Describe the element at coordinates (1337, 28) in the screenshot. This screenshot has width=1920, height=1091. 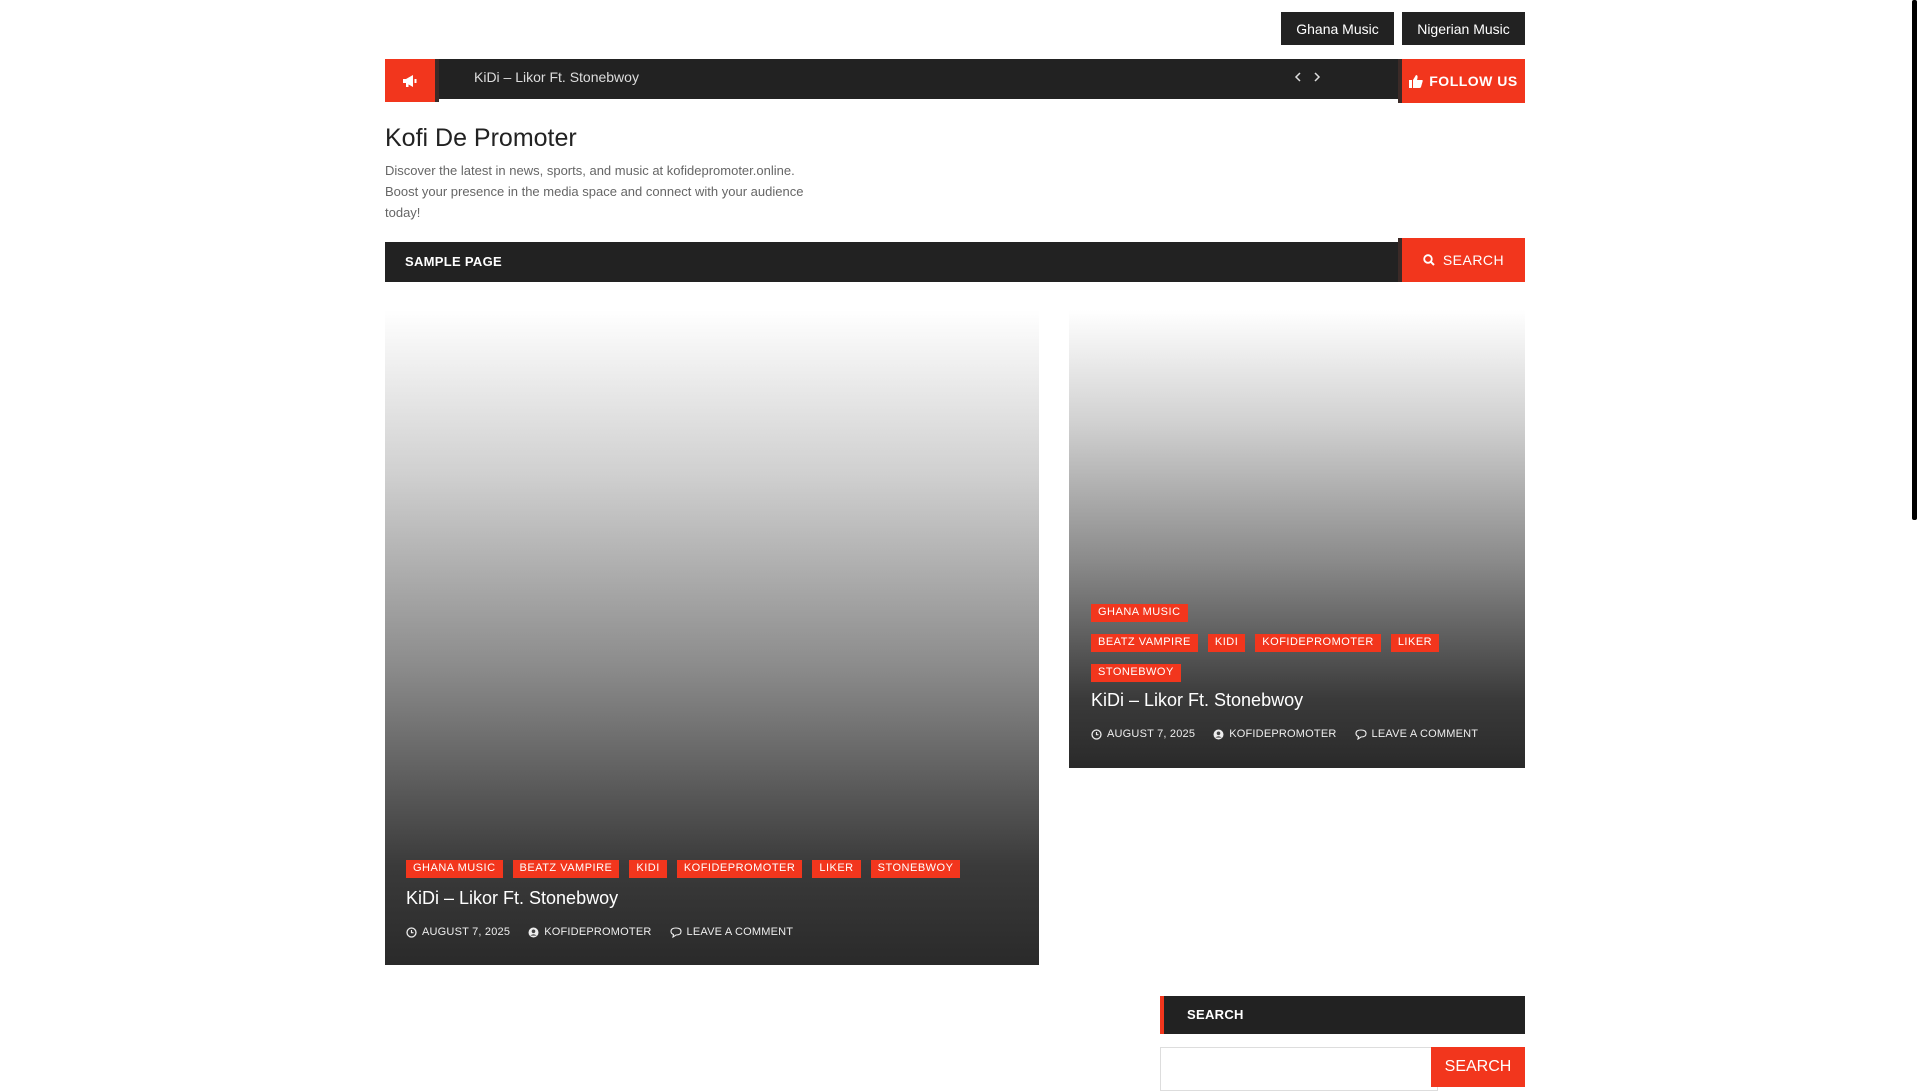
I see `top-menu-ghana-music: Ghana Music` at that location.